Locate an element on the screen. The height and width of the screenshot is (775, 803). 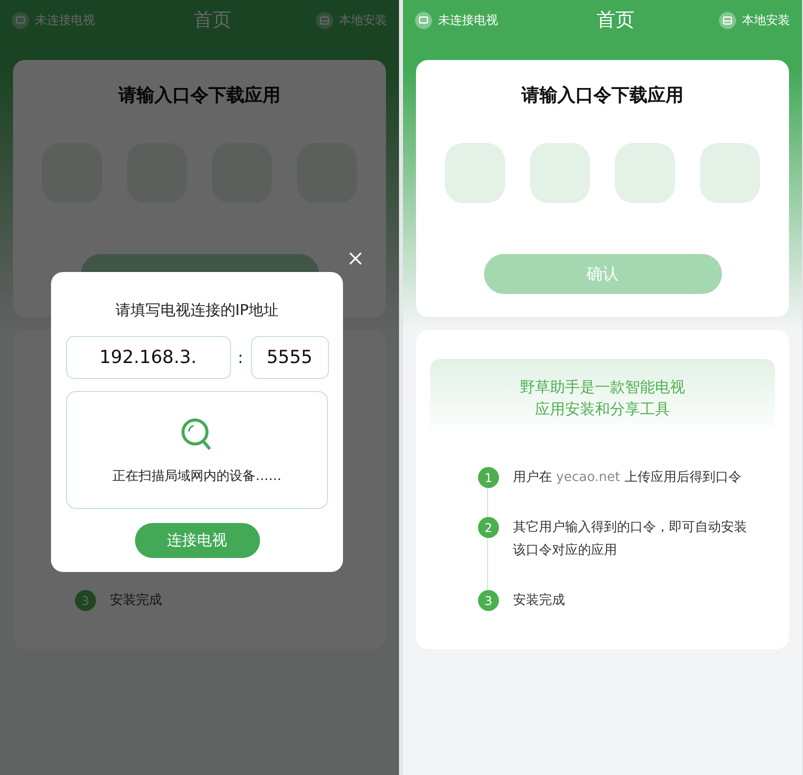
tv-icon is located at coordinates (423, 20).